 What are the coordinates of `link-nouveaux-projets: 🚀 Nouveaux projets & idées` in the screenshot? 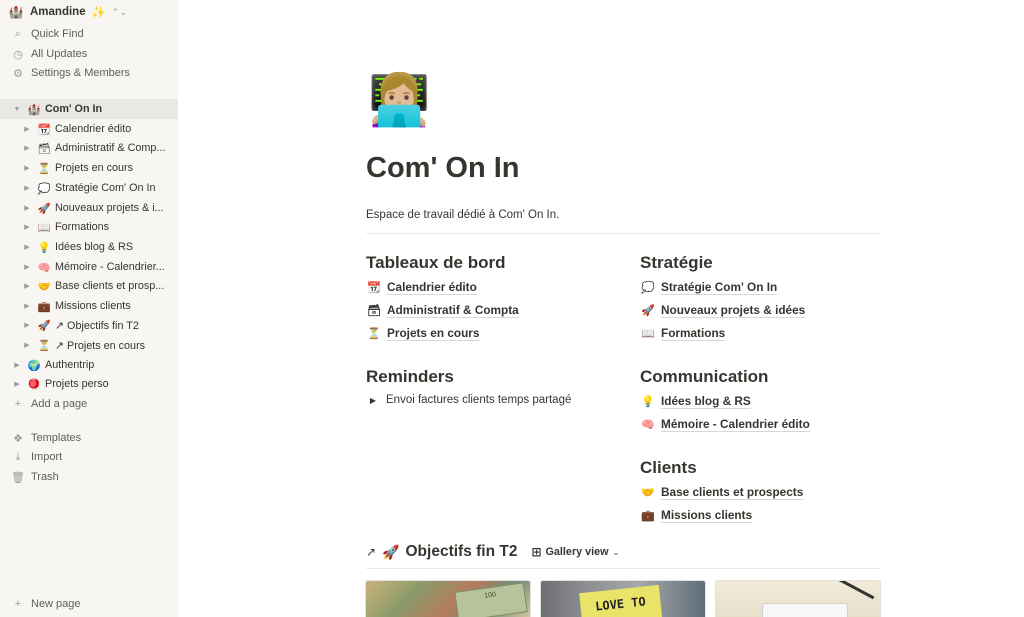 It's located at (765, 310).